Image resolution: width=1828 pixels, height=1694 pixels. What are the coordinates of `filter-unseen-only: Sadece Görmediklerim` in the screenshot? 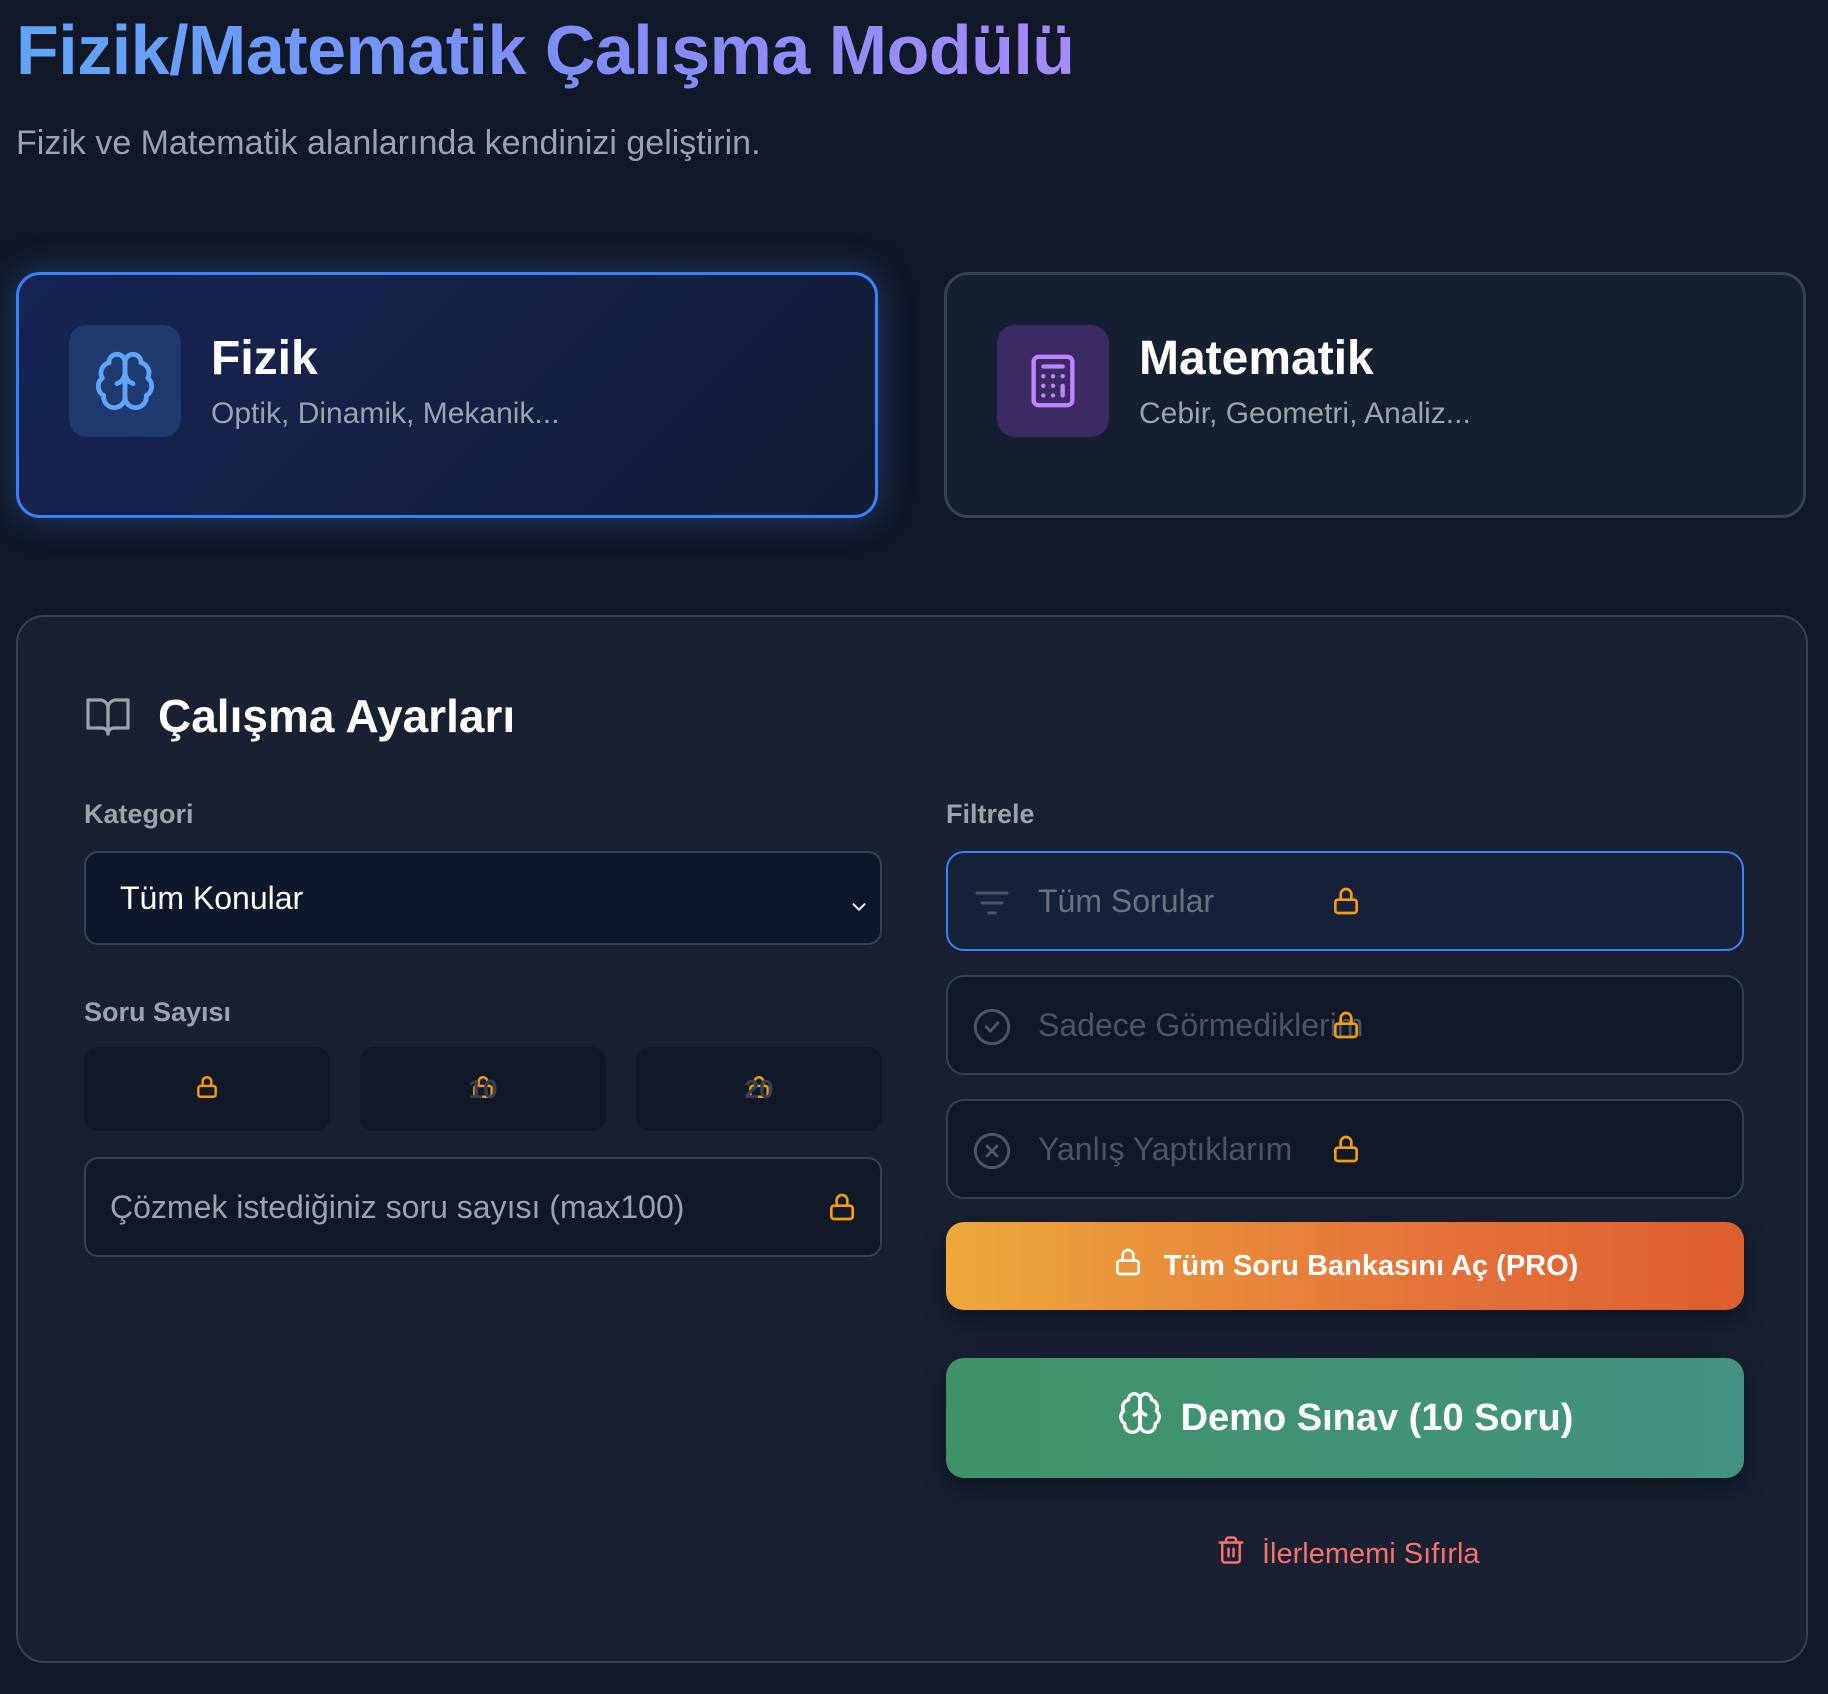 It's located at (1345, 1025).